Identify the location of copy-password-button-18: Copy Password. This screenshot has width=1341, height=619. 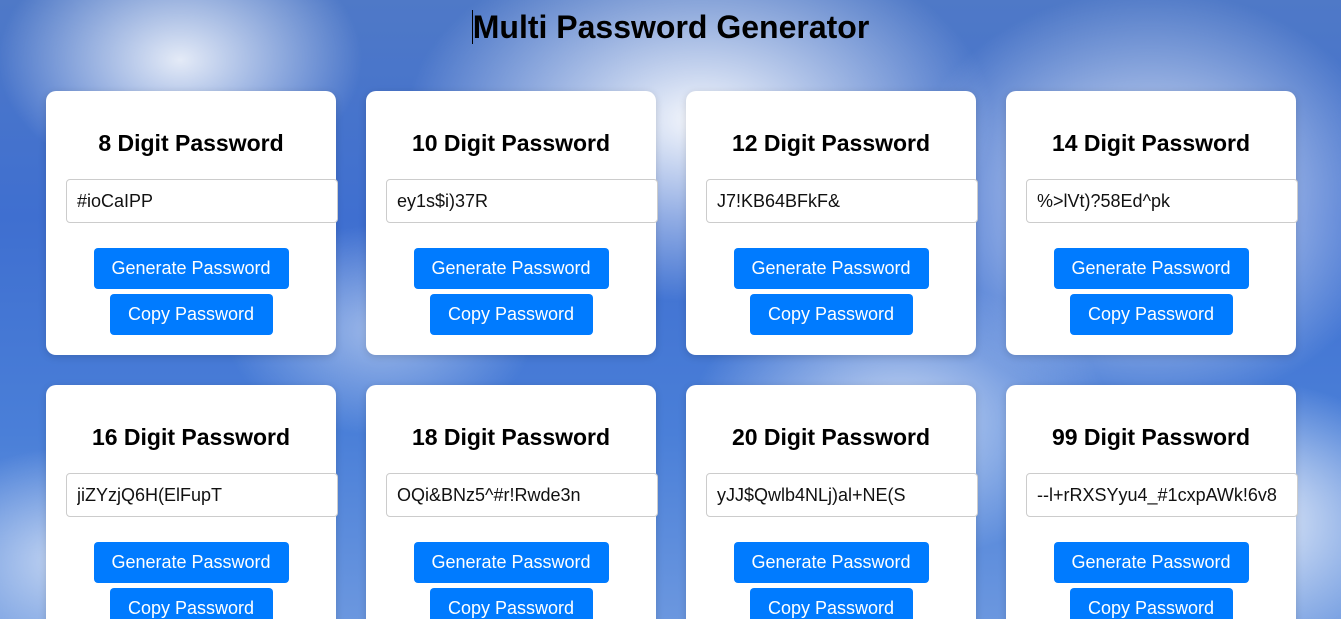
(511, 603).